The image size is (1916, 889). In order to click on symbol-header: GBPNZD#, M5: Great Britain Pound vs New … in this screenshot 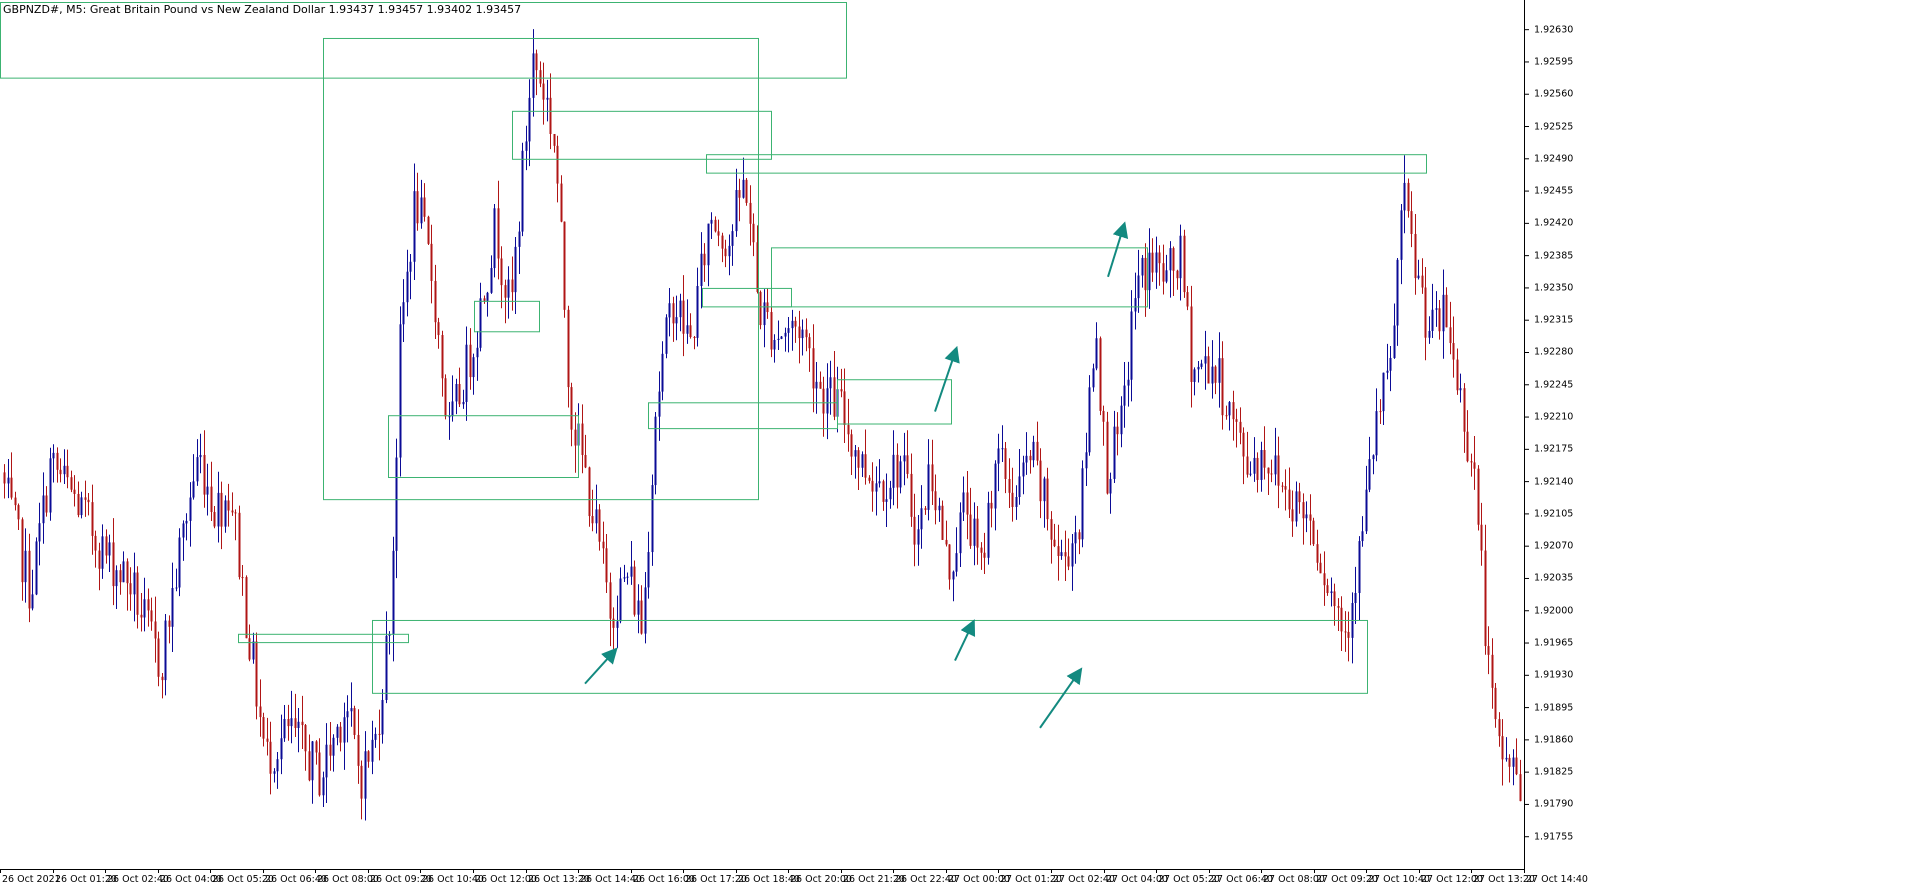, I will do `click(262, 9)`.